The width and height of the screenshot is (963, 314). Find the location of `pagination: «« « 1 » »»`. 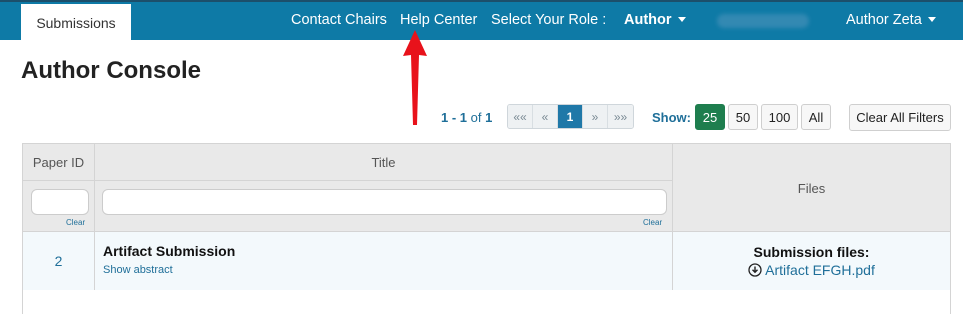

pagination: «« « 1 » »» is located at coordinates (570, 116).